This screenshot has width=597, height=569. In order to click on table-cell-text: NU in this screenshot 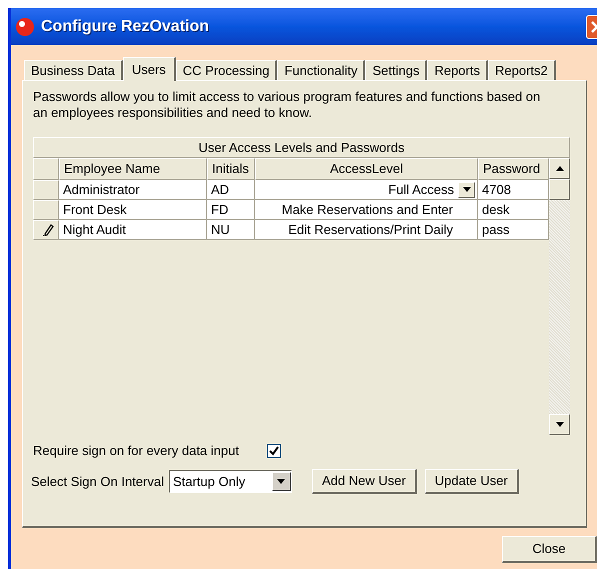, I will do `click(220, 229)`.